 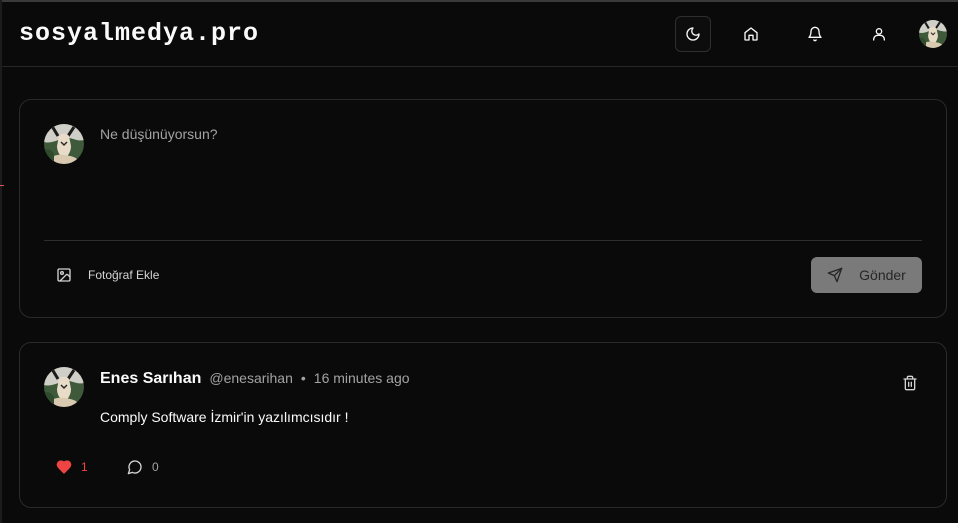 I want to click on trash-icon, so click(x=910, y=383).